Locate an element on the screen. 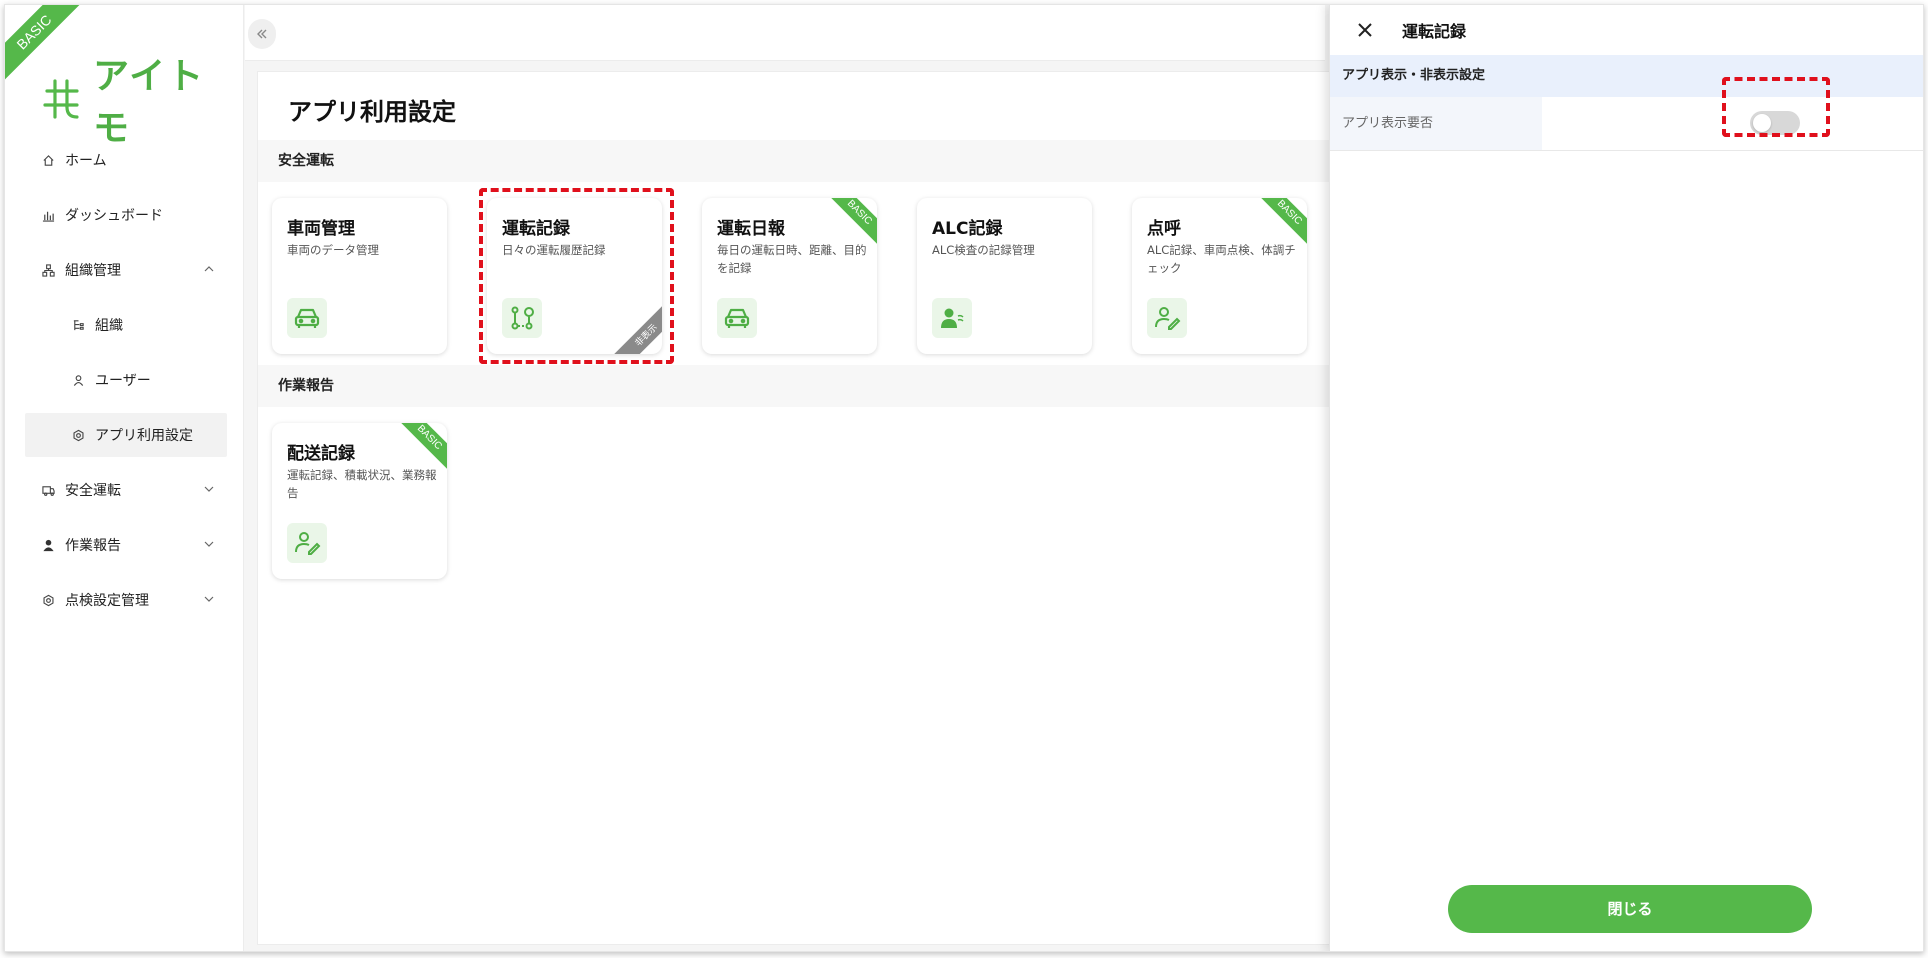 The width and height of the screenshot is (1928, 958). card-description: ALC検査の記録管理 is located at coordinates (983, 250).